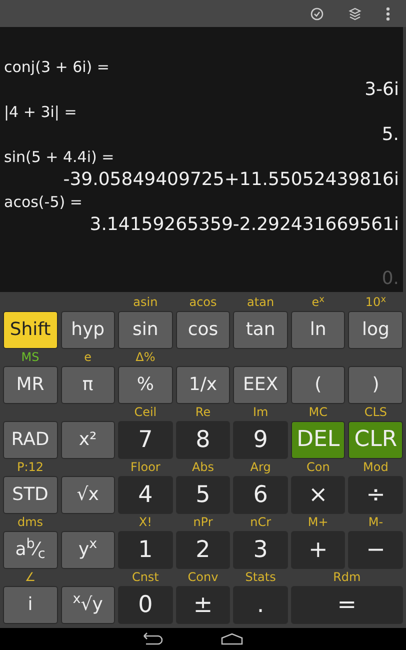  I want to click on layers-icon, so click(355, 13).